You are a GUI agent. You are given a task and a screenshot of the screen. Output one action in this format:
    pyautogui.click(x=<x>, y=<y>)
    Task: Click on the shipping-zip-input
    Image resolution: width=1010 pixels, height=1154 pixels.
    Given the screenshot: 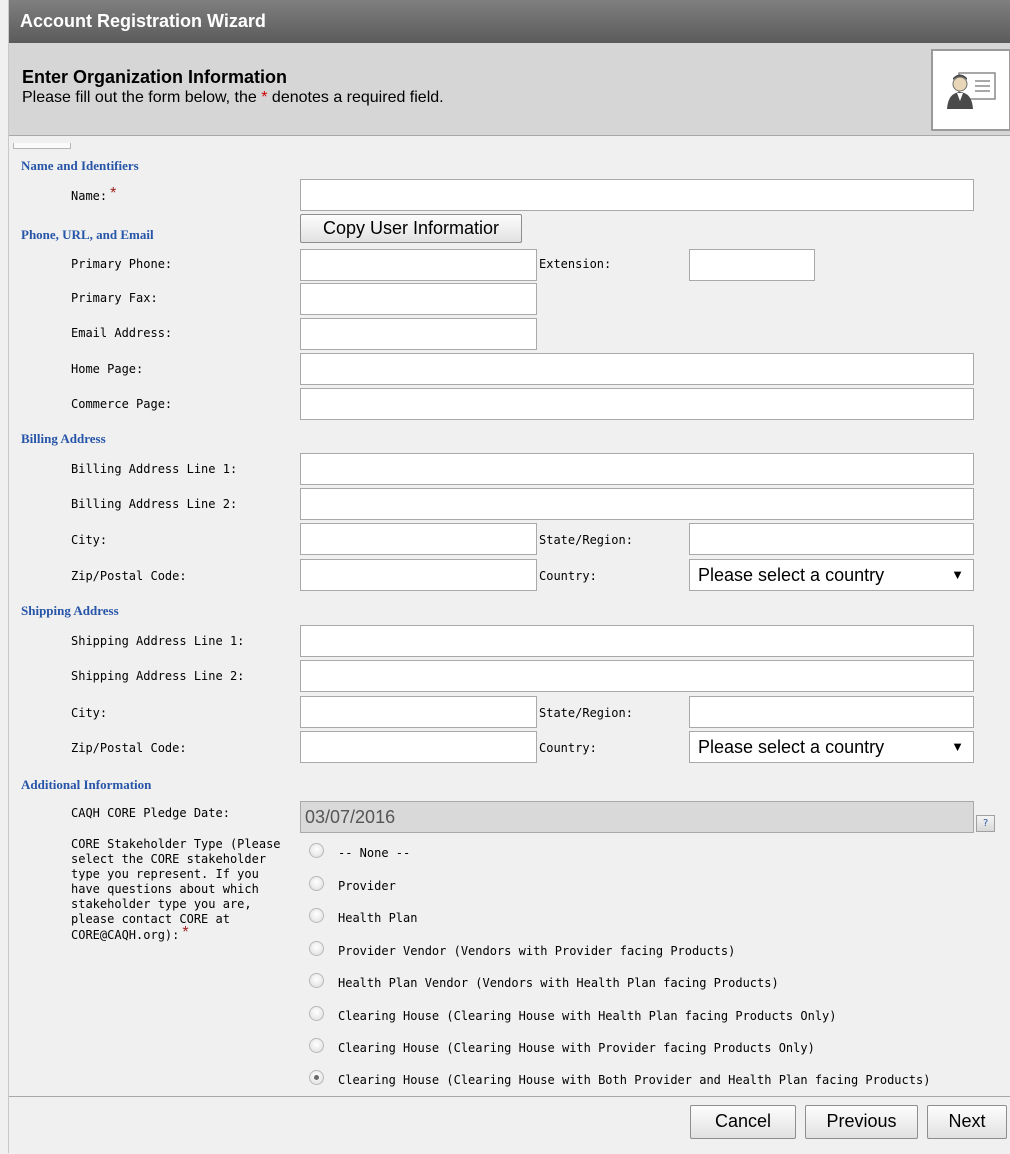 What is the action you would take?
    pyautogui.click(x=418, y=747)
    